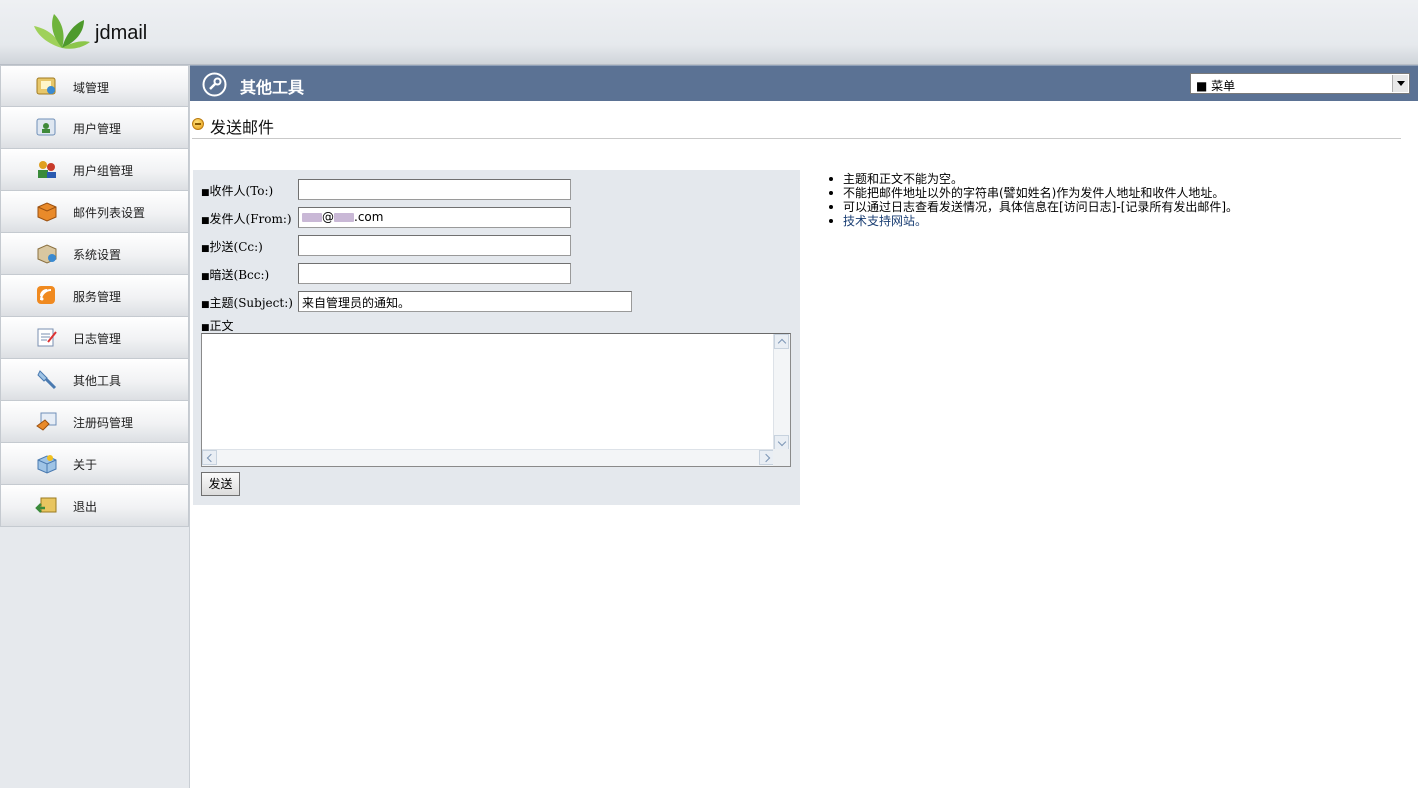 Image resolution: width=1418 pixels, height=788 pixels. Describe the element at coordinates (766, 457) in the screenshot. I see `scroll-right-icon` at that location.